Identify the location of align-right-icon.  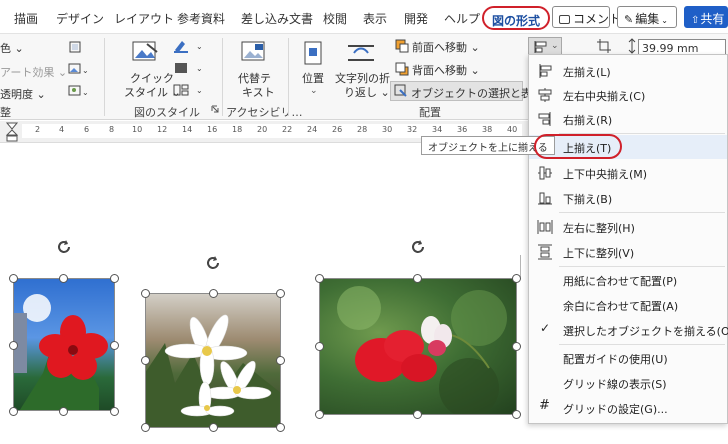
(544, 119).